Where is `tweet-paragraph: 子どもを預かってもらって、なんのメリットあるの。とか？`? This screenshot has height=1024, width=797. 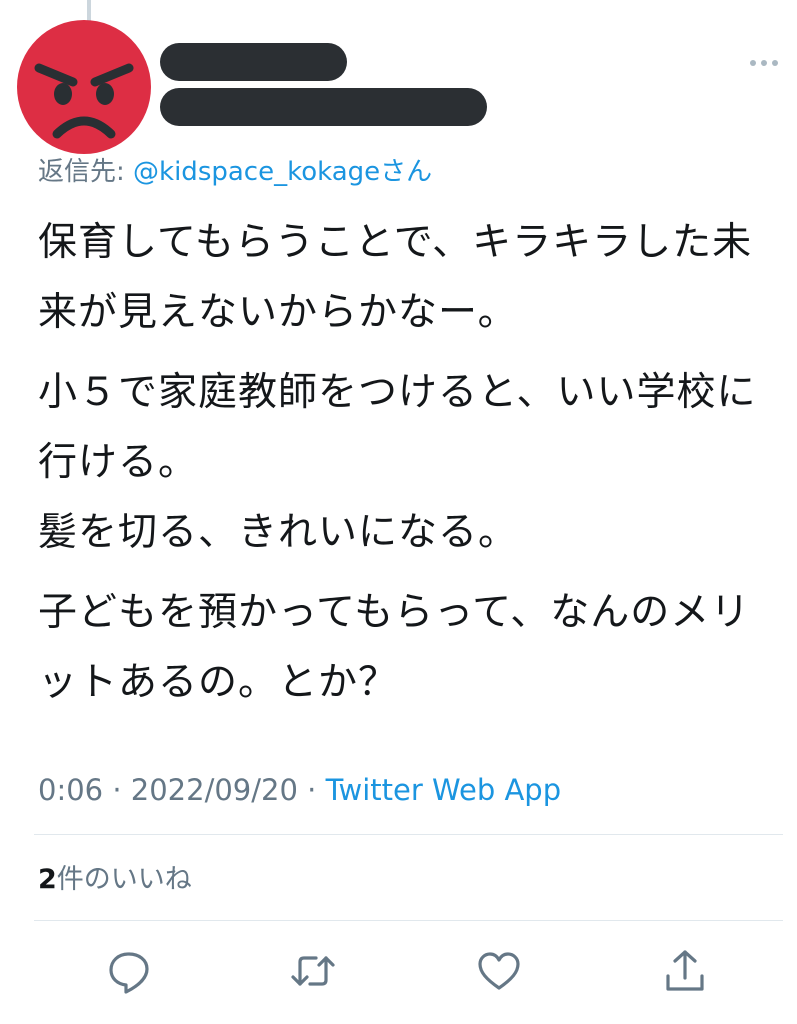
tweet-paragraph: 子どもを預かってもらって、なんのメリットあるの。とか？ is located at coordinates (394, 647).